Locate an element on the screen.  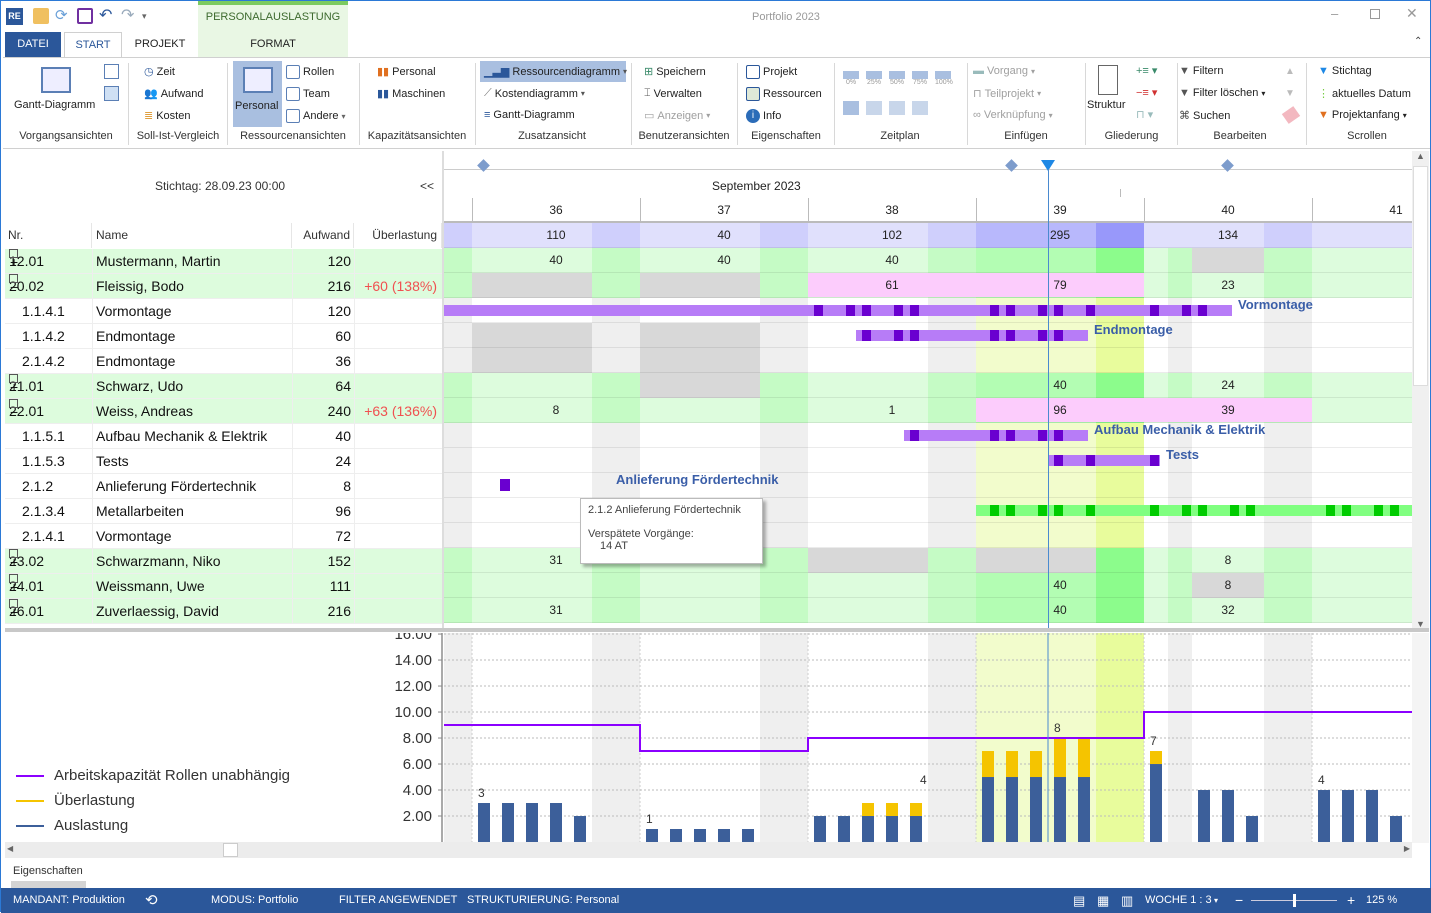
filtern-button: ▼ Filtern is located at coordinates (1201, 71).